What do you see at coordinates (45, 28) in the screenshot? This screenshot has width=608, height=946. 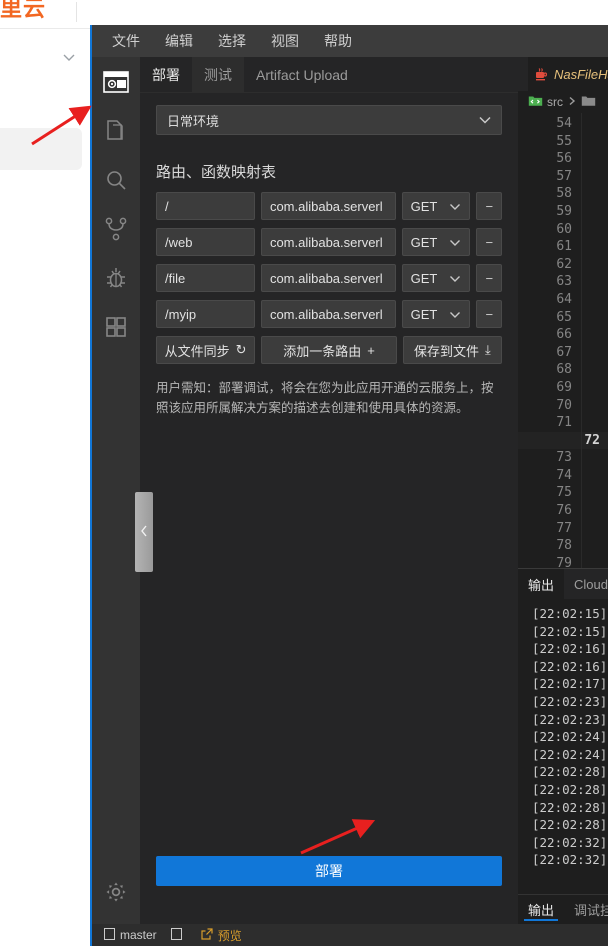 I see `page-header-rule` at bounding box center [45, 28].